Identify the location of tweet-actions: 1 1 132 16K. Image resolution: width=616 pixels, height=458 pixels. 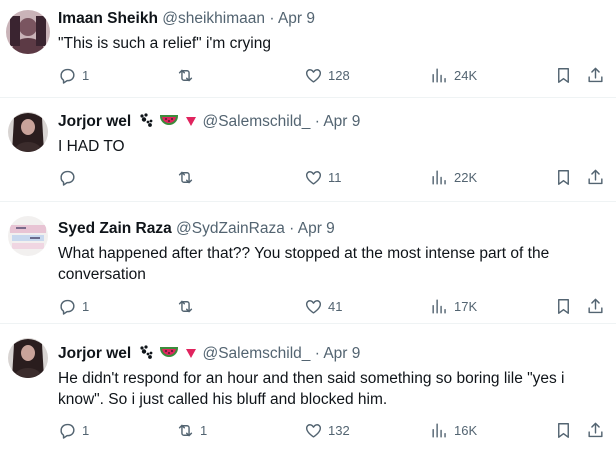
(337, 432).